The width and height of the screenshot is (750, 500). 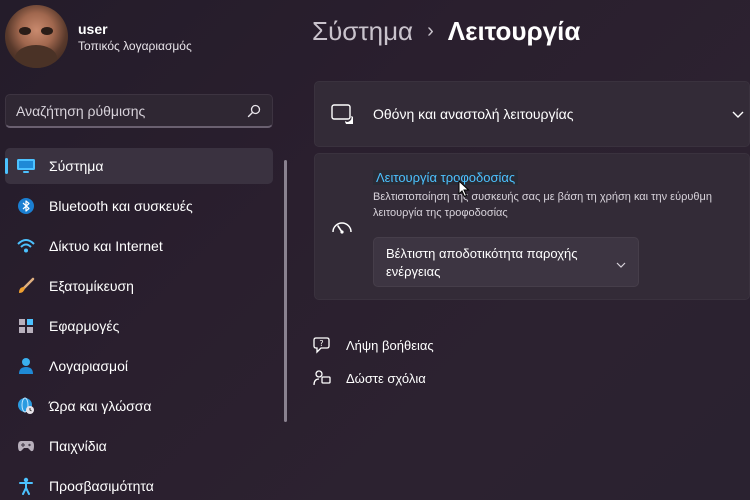 I want to click on sidebar-item-label: Bluetooth και συσκευές, so click(x=121, y=206).